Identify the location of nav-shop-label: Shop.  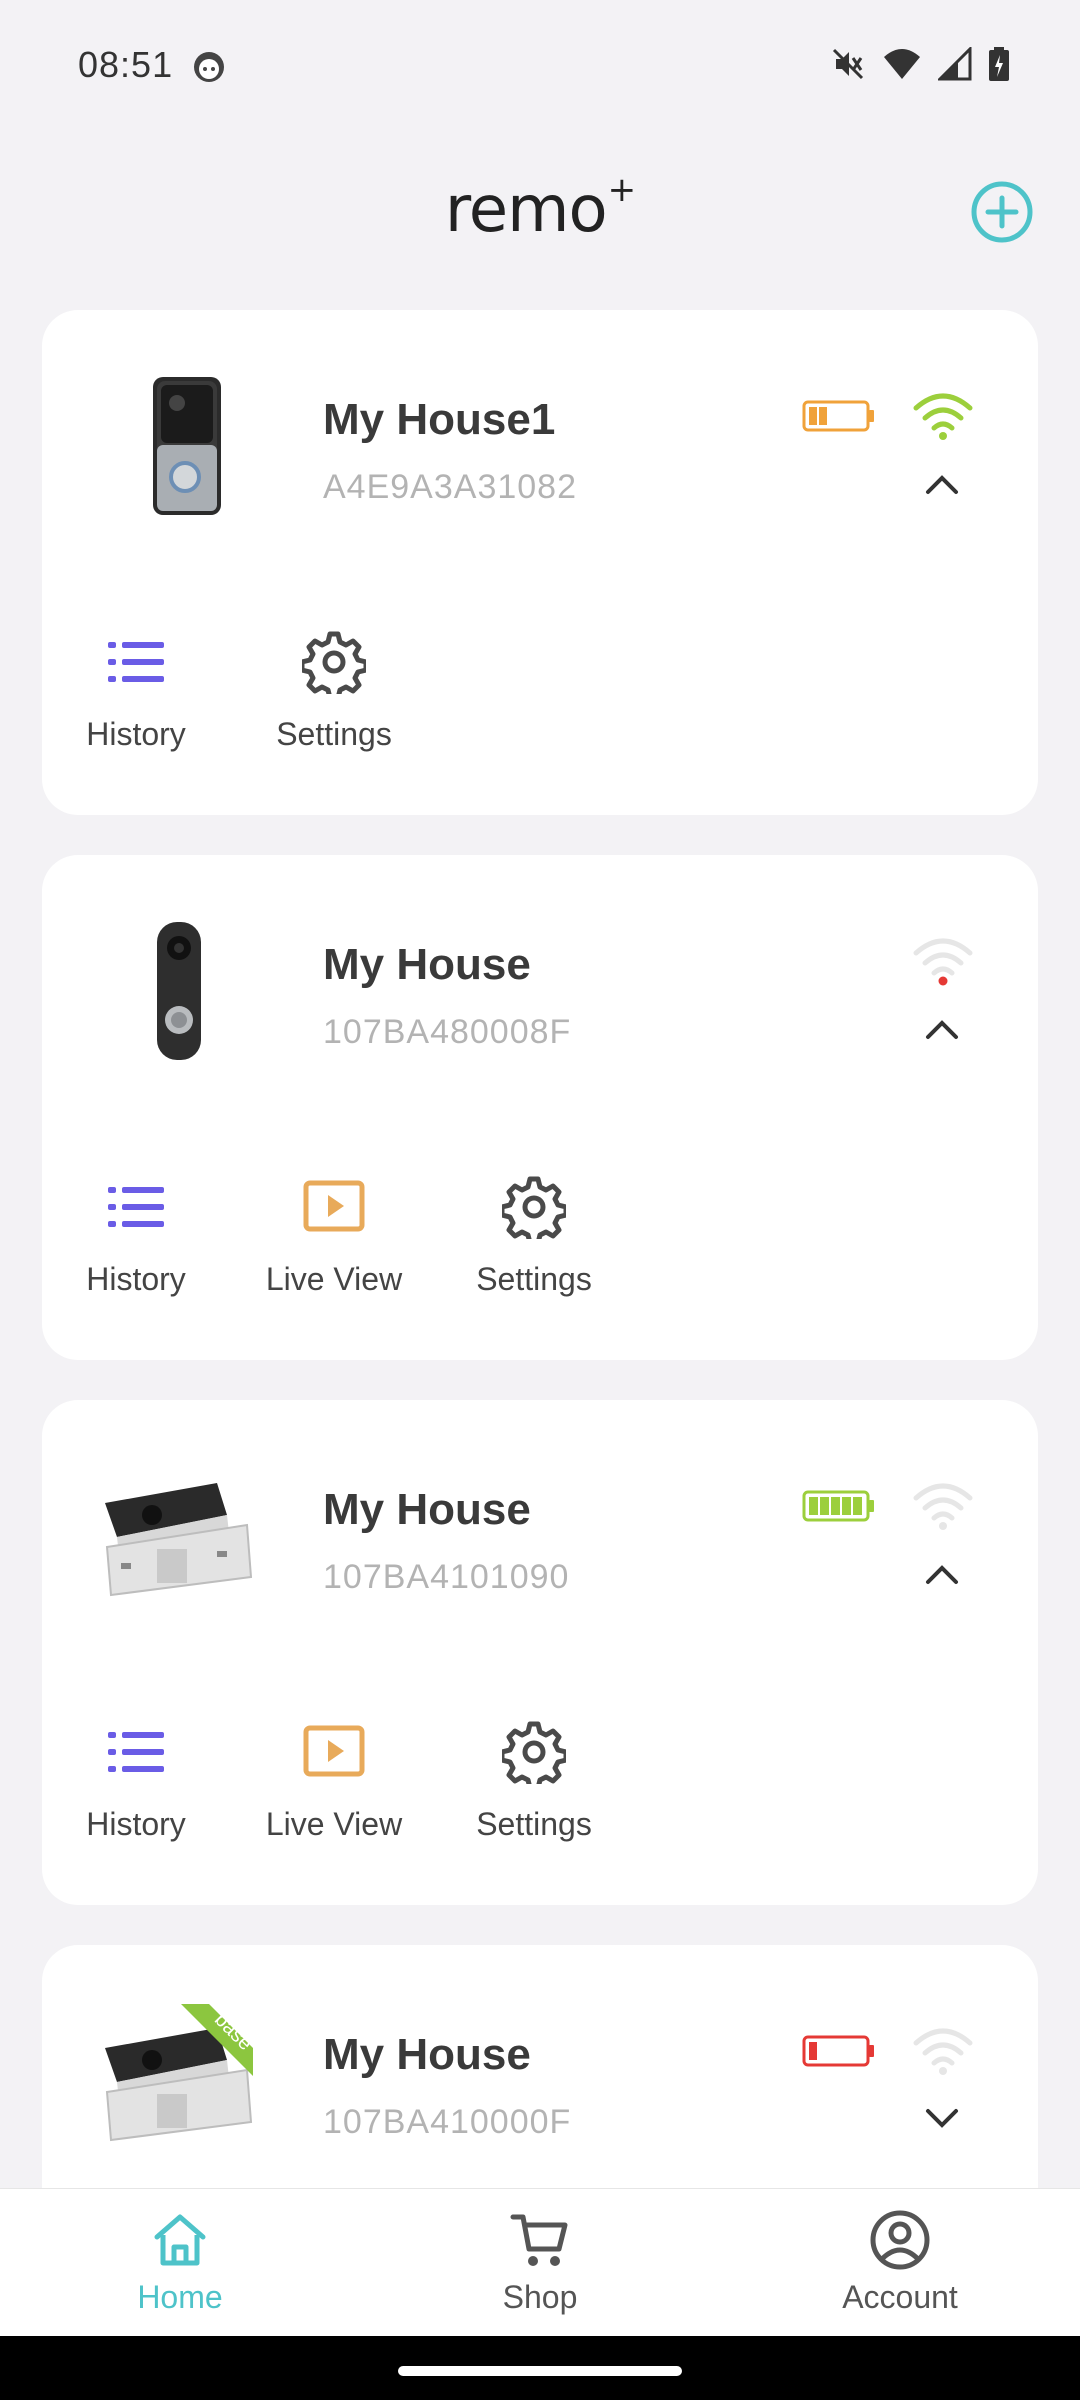
(540, 2297).